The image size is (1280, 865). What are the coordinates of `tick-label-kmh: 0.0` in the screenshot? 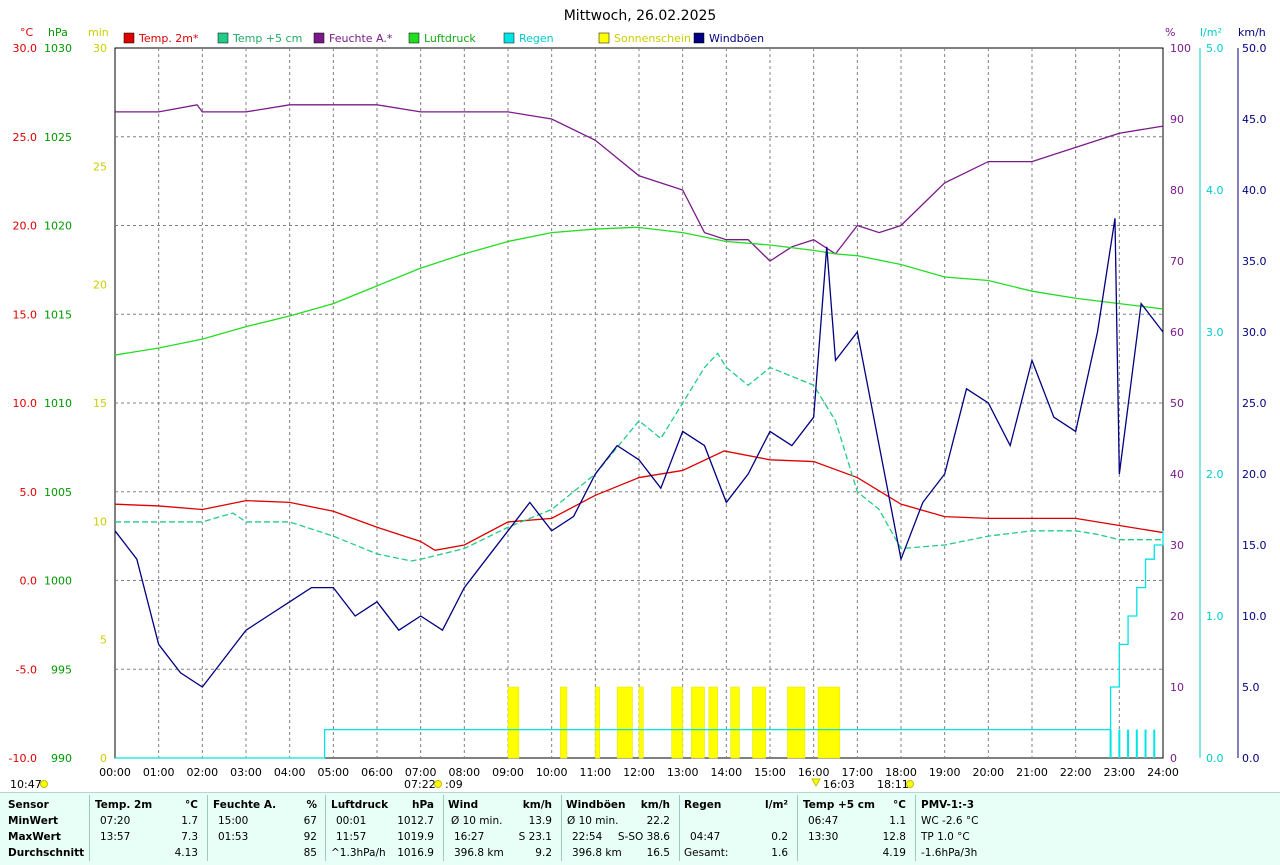 It's located at (1251, 758).